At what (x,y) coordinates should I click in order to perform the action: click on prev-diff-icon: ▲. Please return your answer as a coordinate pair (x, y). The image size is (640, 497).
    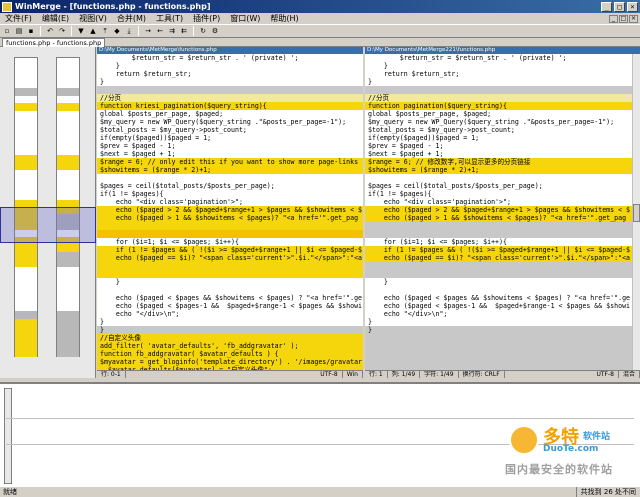
    Looking at the image, I should click on (93, 31).